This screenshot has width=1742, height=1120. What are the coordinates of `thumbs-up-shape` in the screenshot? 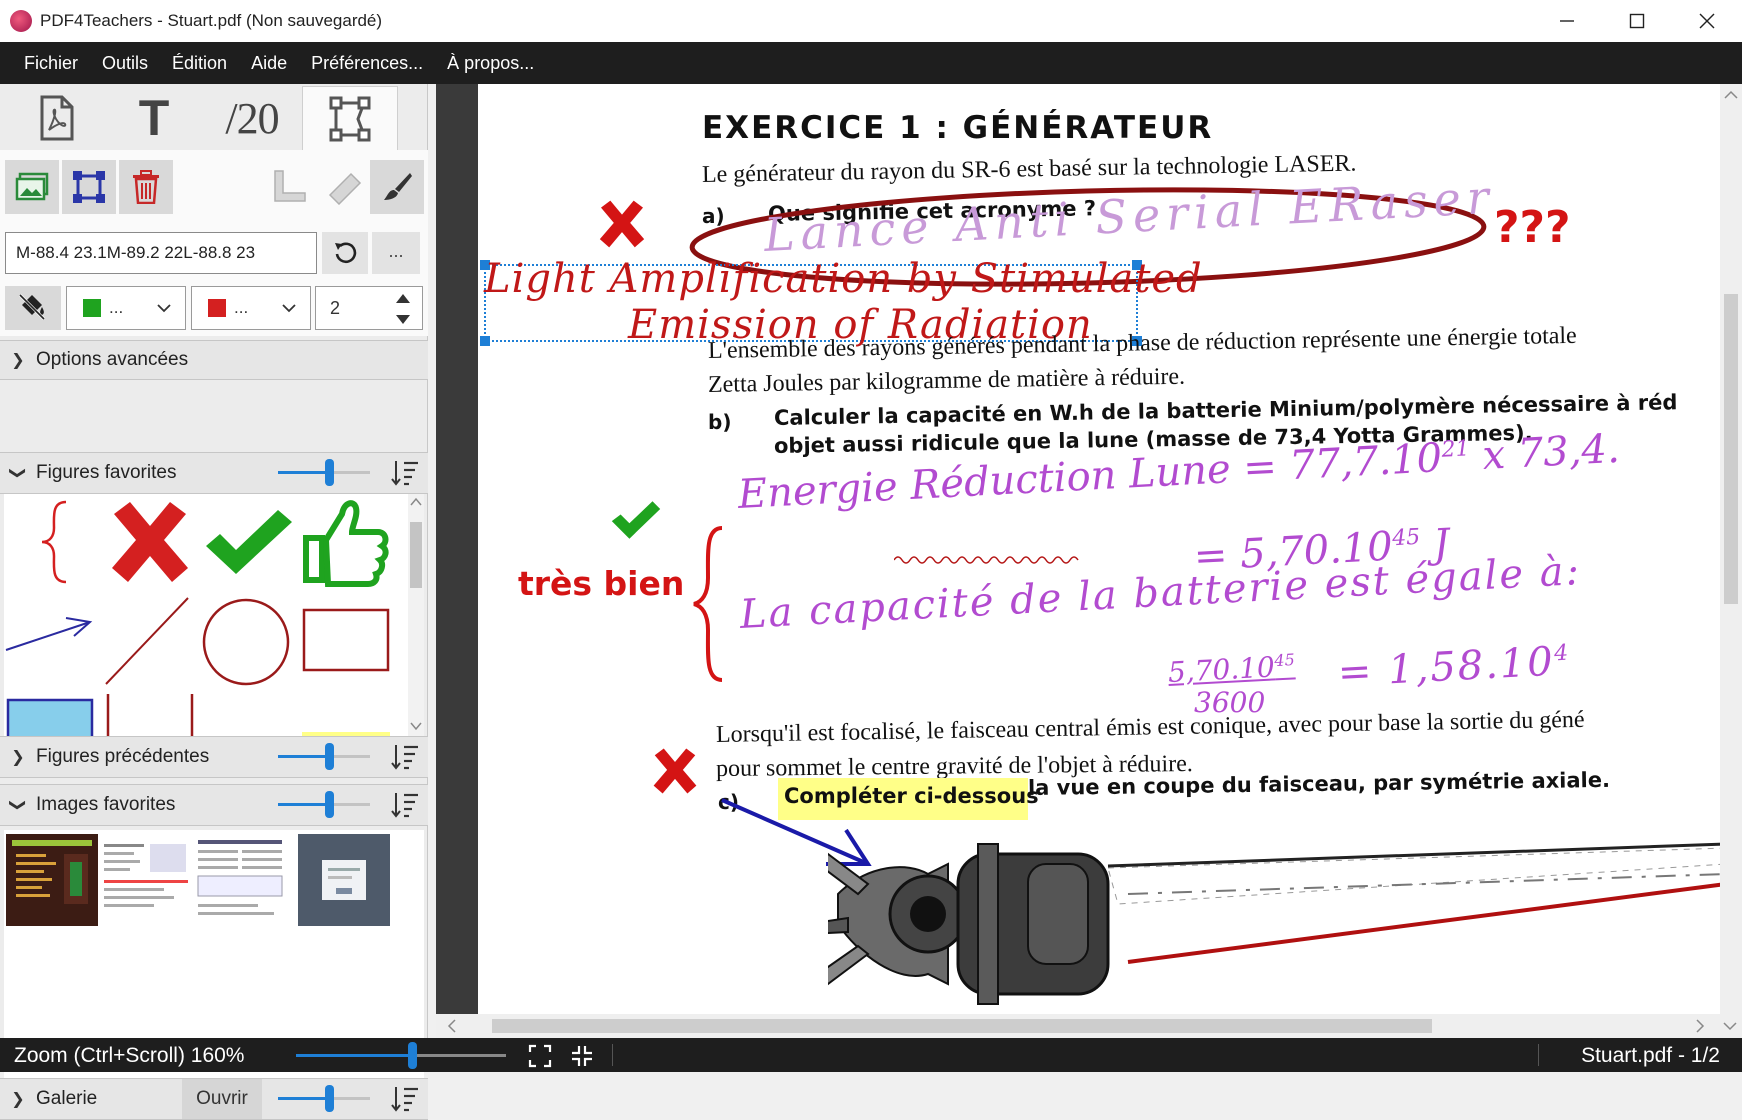 It's located at (346, 542).